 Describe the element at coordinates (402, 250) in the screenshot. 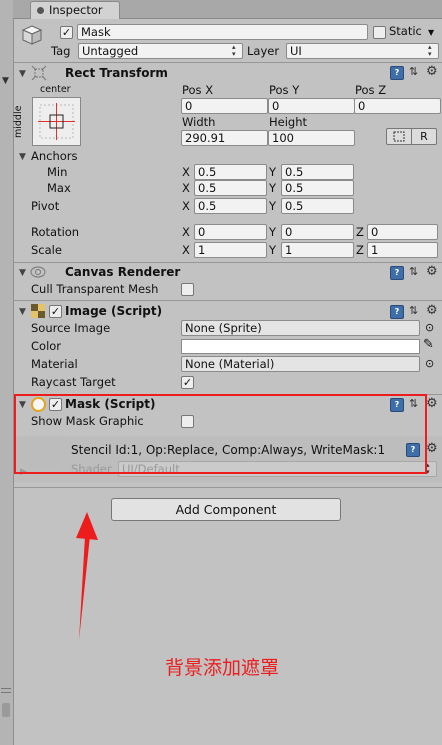

I see `scale-z-field: 1` at that location.